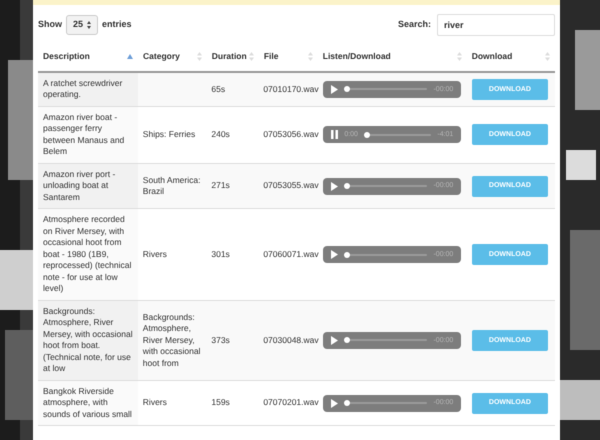 This screenshot has height=440, width=600. Describe the element at coordinates (117, 25) in the screenshot. I see `entries-label: entries` at that location.